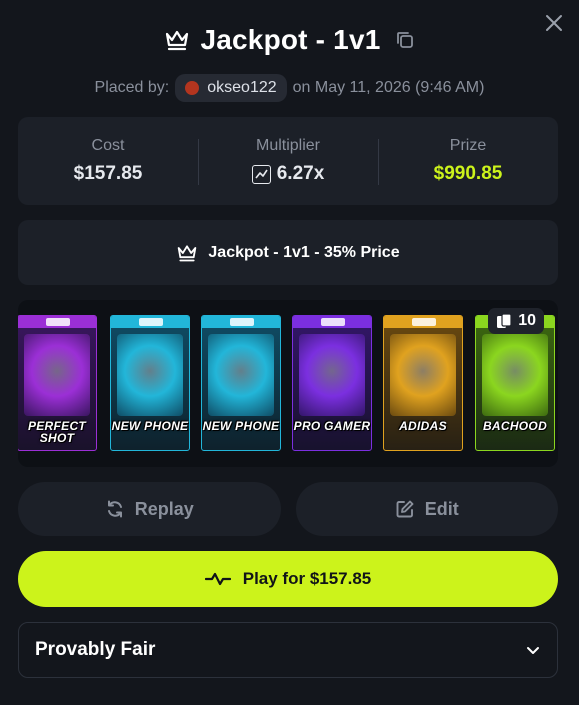  Describe the element at coordinates (114, 509) in the screenshot. I see `replay-icon` at that location.